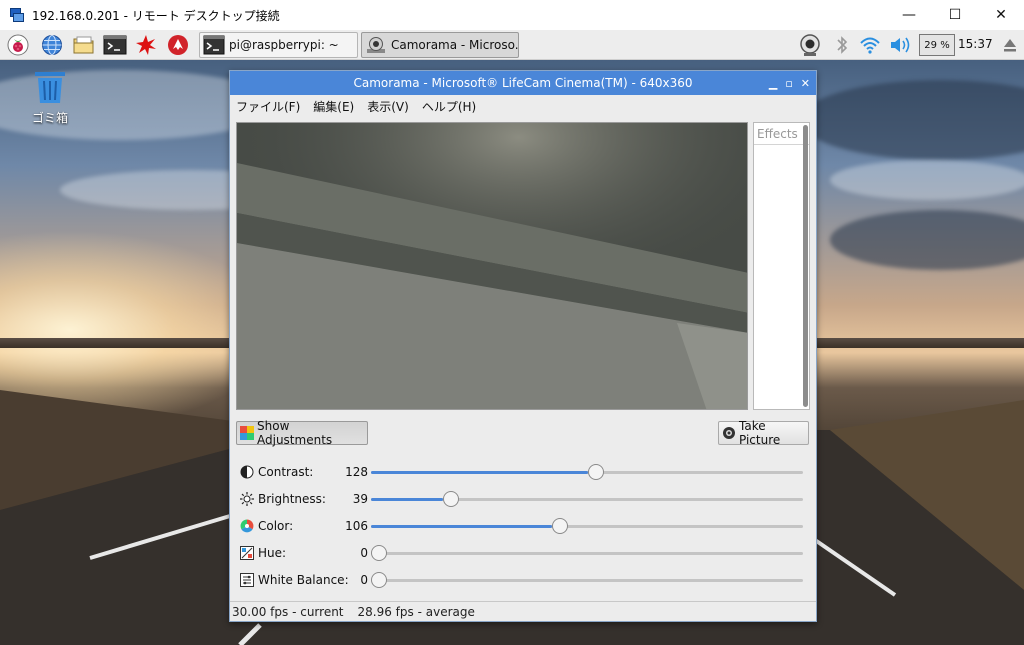 This screenshot has height=645, width=1024. I want to click on camorama-maximize-button: ▫, so click(788, 83).